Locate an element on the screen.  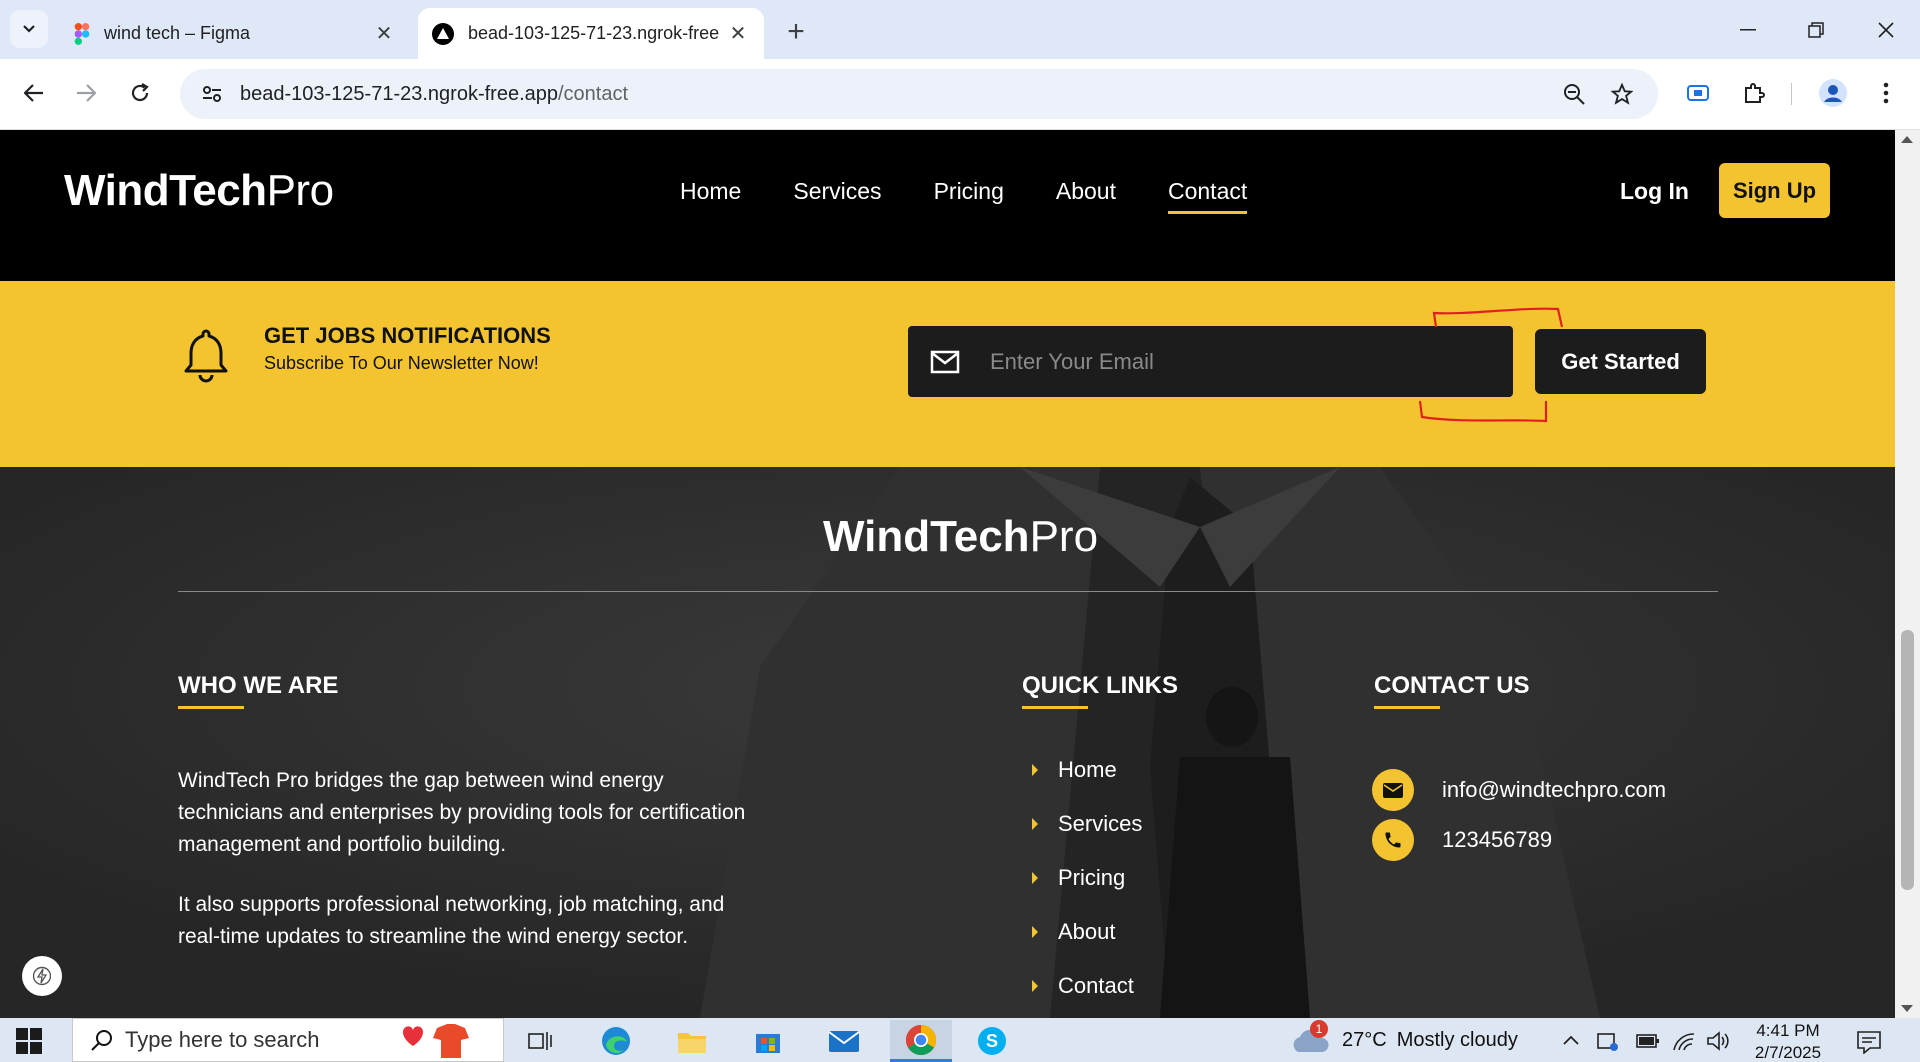
zoom-out-icon is located at coordinates (1574, 94).